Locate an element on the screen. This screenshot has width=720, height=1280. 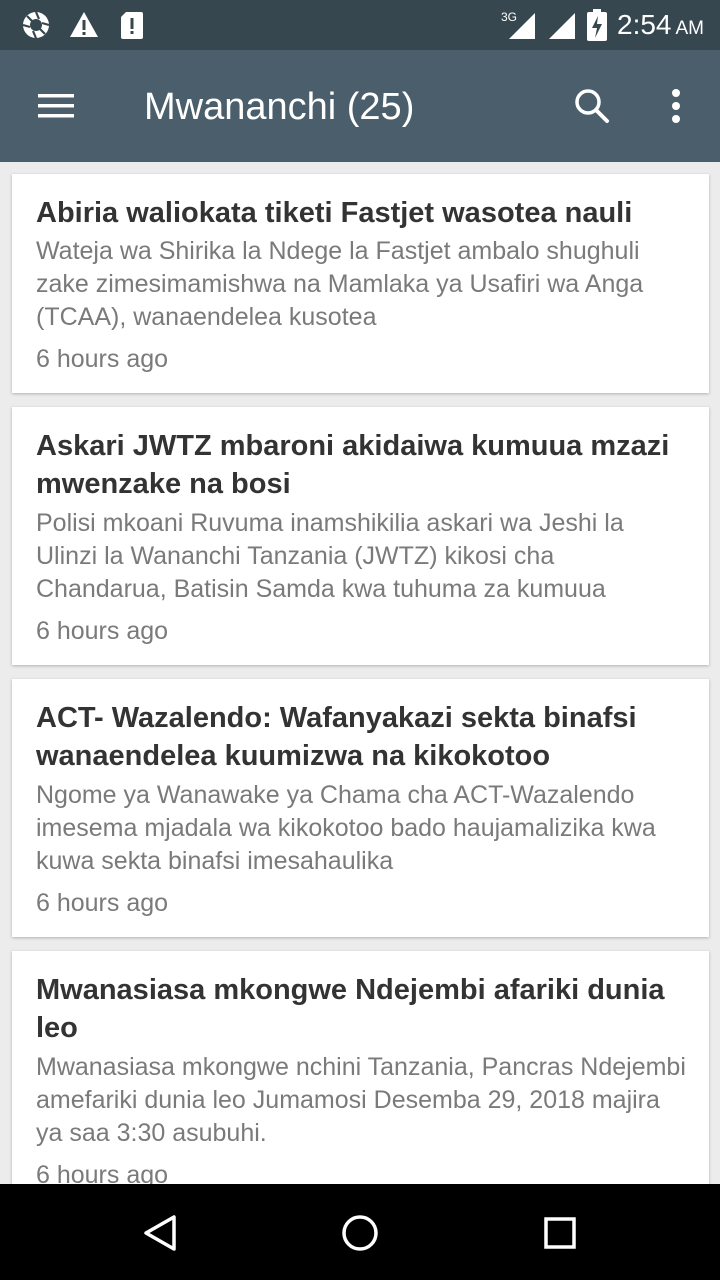
system-nav-bar is located at coordinates (360, 1232).